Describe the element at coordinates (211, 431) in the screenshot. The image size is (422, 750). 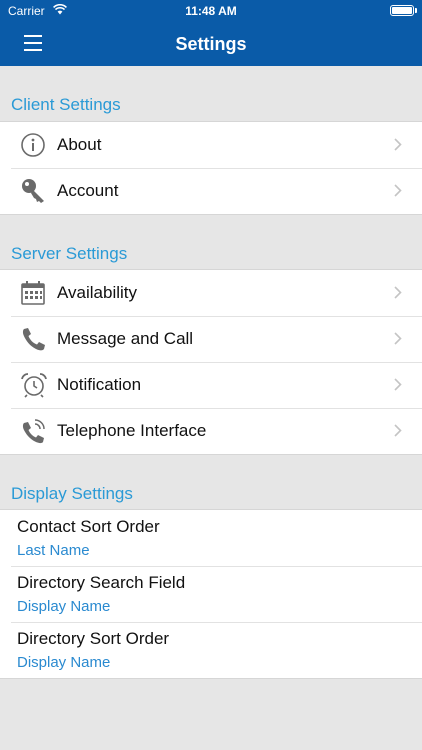
I see `telephone-interface-row: Telephone Interface` at that location.